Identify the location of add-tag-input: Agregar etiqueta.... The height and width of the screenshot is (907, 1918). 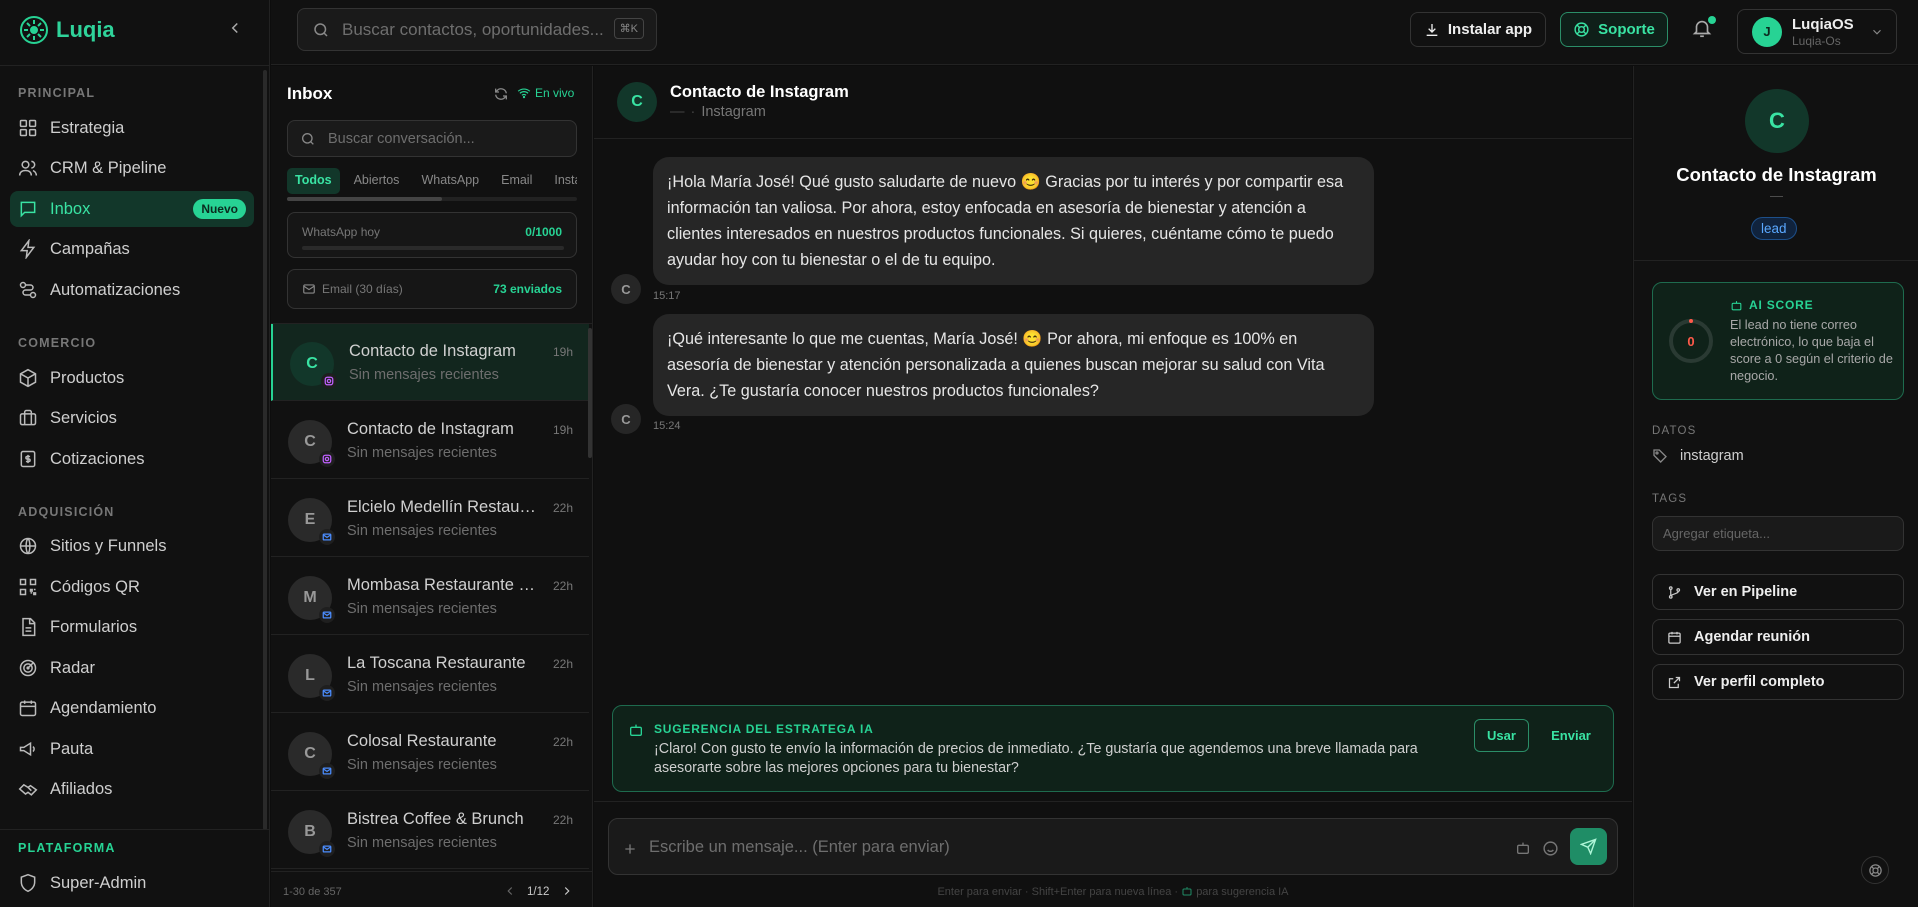
(1778, 533).